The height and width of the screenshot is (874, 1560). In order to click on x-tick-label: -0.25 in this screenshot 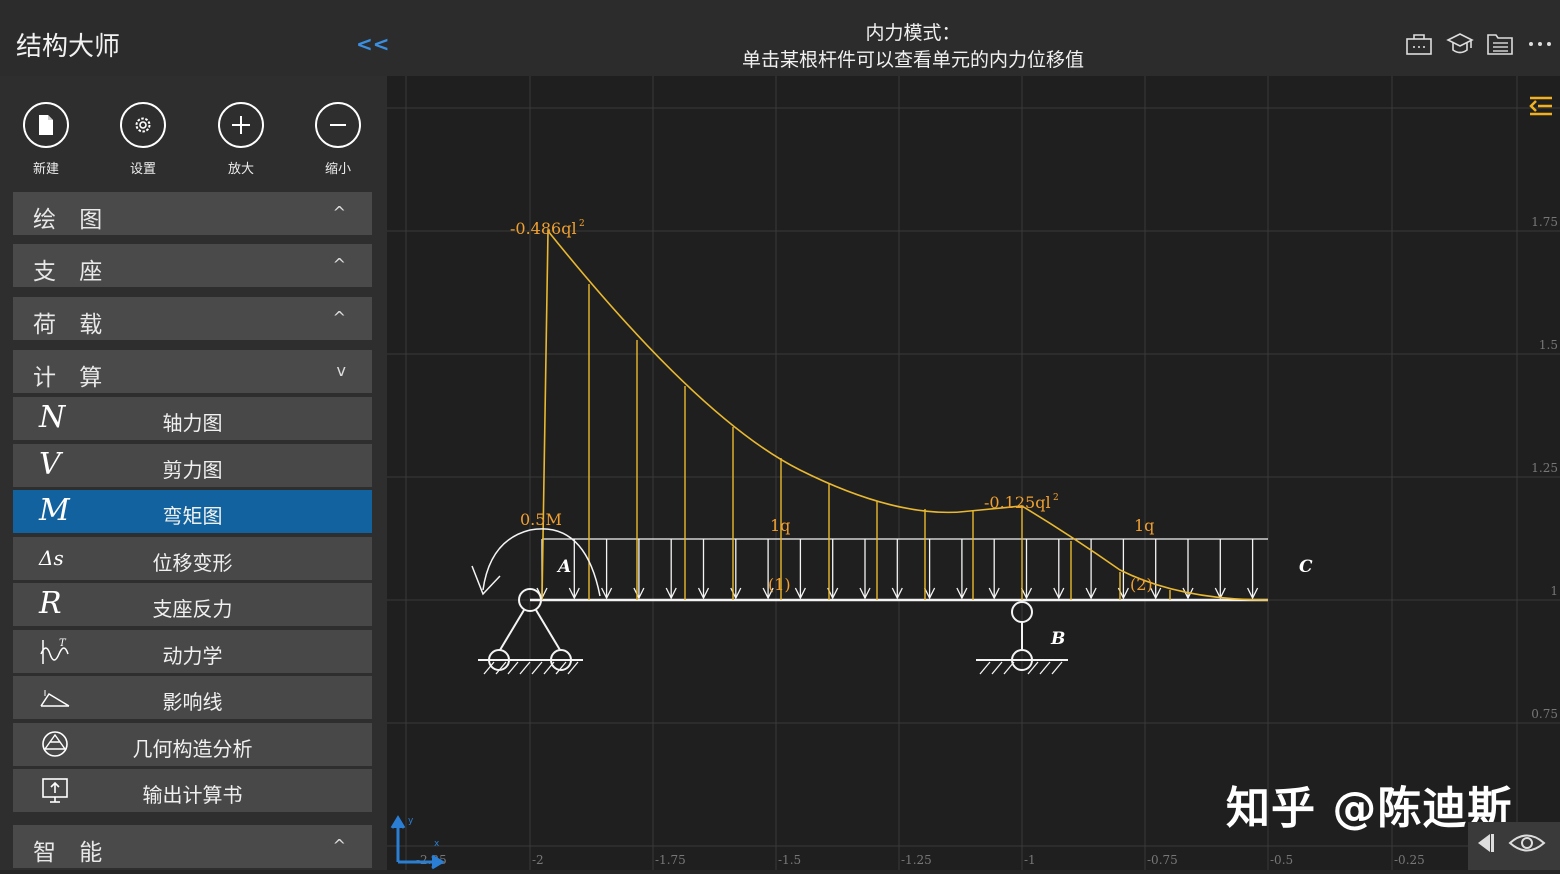, I will do `click(1409, 860)`.